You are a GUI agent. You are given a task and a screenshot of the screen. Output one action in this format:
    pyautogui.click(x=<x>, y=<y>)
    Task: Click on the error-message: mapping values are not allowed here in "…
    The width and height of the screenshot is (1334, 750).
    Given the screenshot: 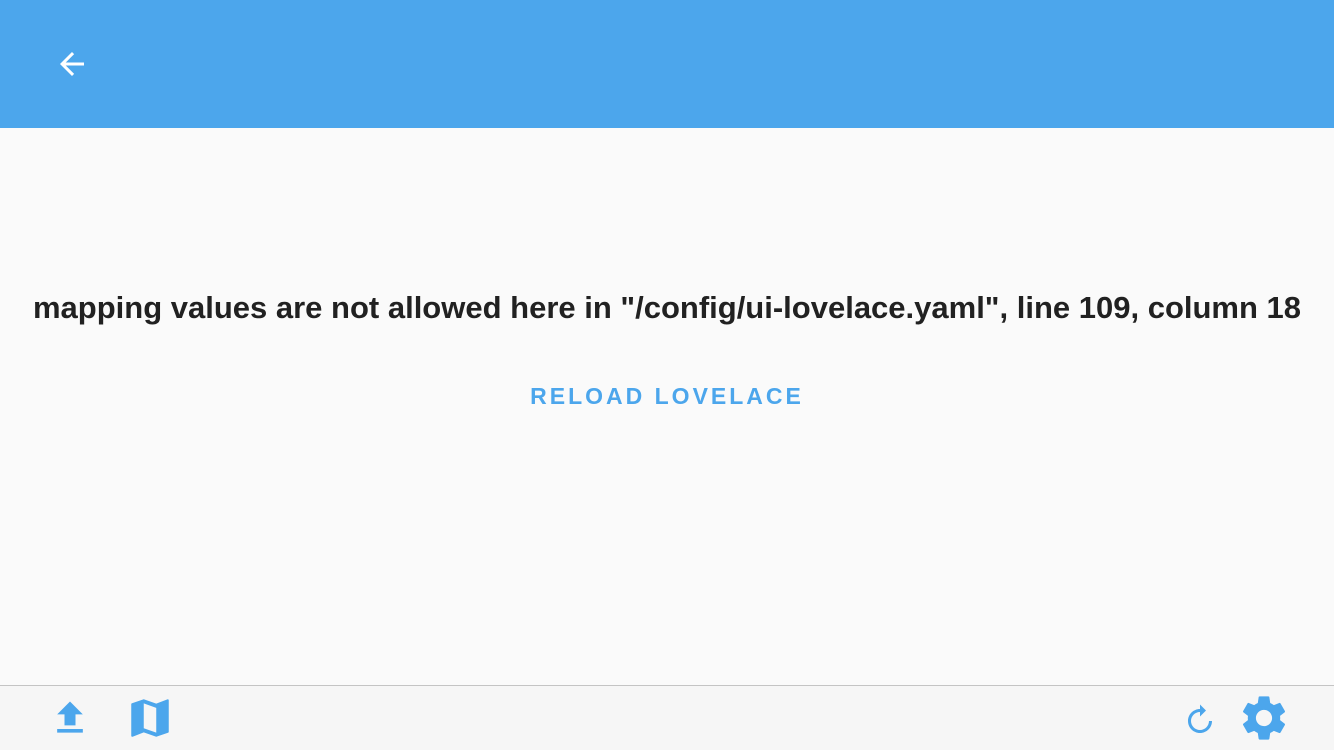 What is the action you would take?
    pyautogui.click(x=667, y=307)
    